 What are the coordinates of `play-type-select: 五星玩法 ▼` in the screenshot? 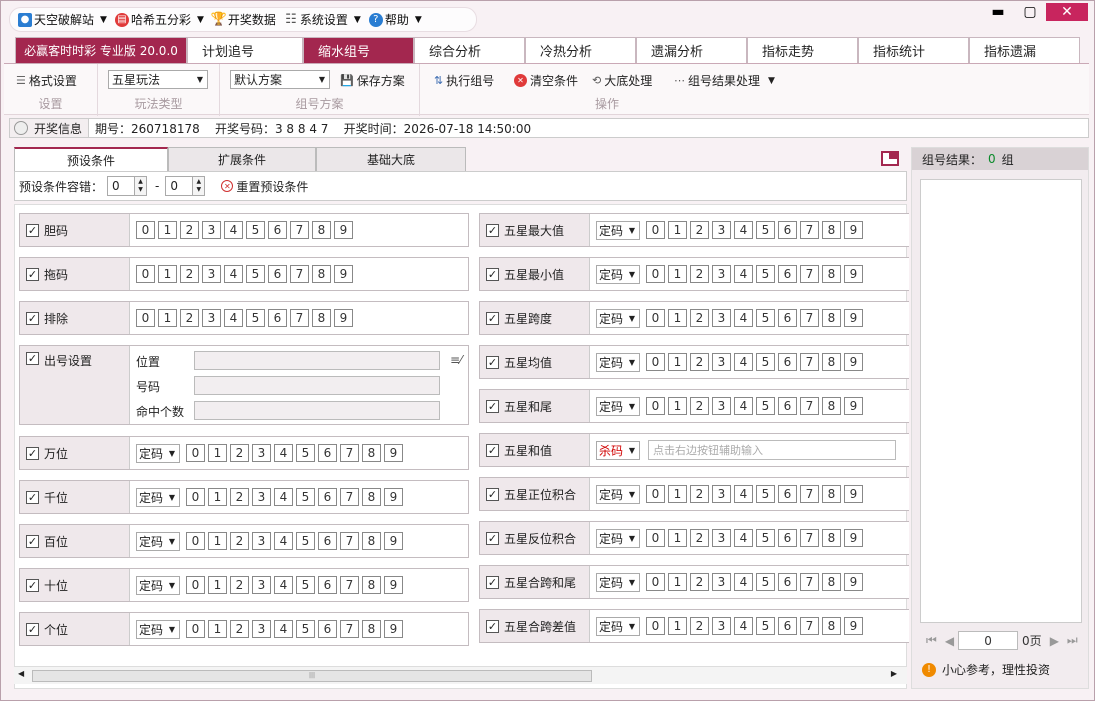 It's located at (158, 79).